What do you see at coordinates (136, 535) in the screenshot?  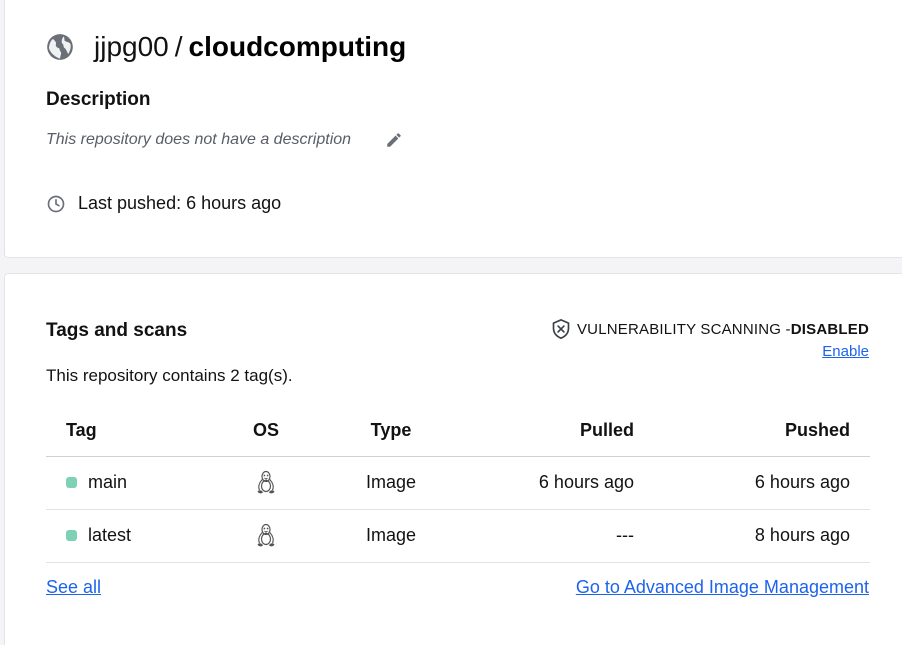 I see `tag-cell: latest` at bounding box center [136, 535].